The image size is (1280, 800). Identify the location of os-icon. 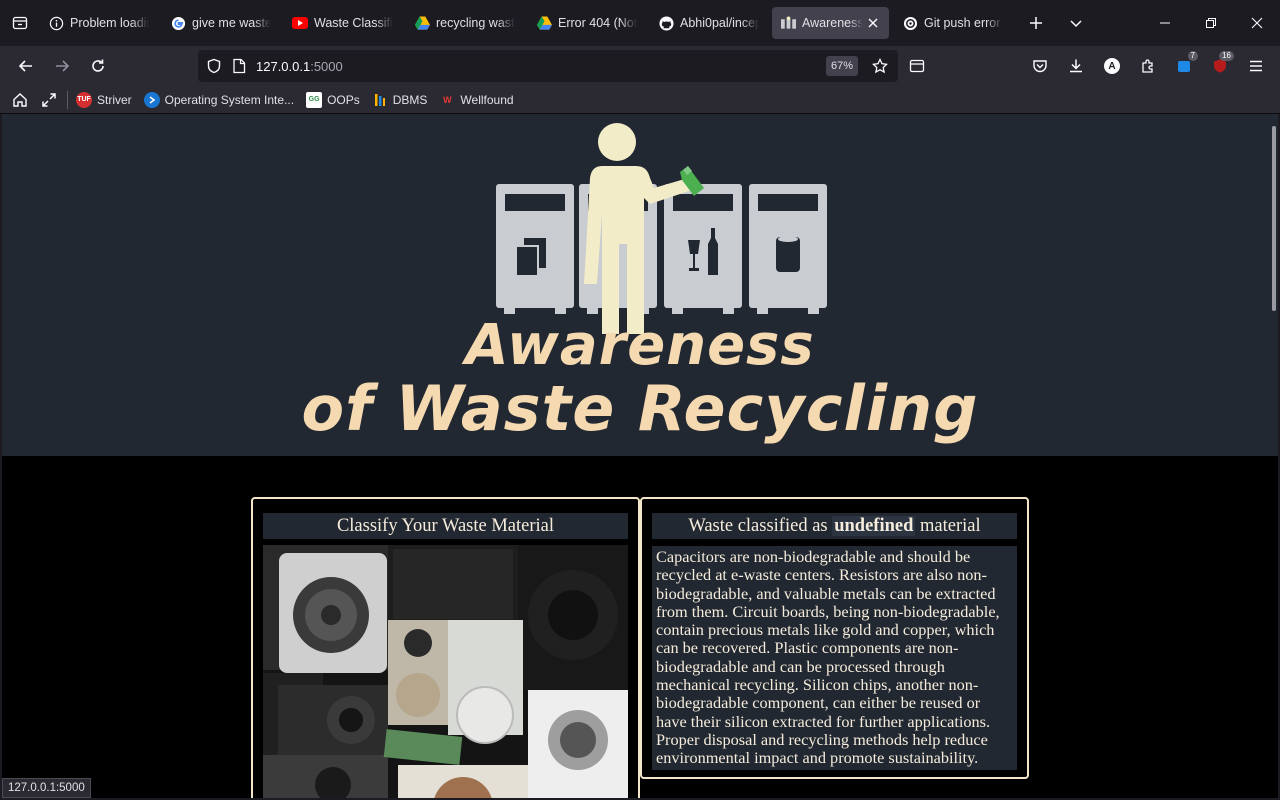
(151, 99).